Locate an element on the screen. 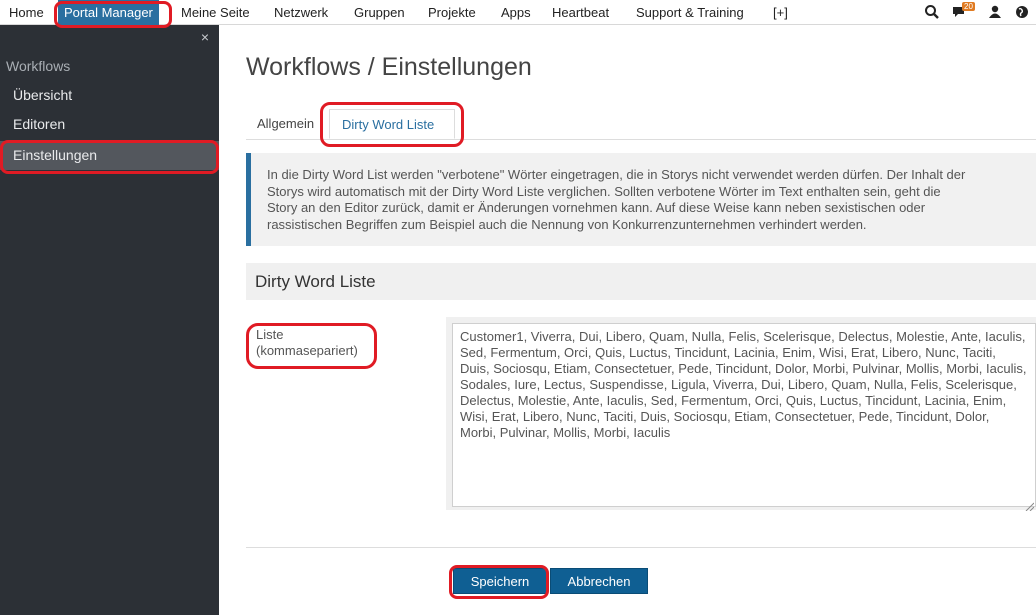 The image size is (1036, 615). tab-bar: Allgemein Dirty Word Liste is located at coordinates (641, 121).